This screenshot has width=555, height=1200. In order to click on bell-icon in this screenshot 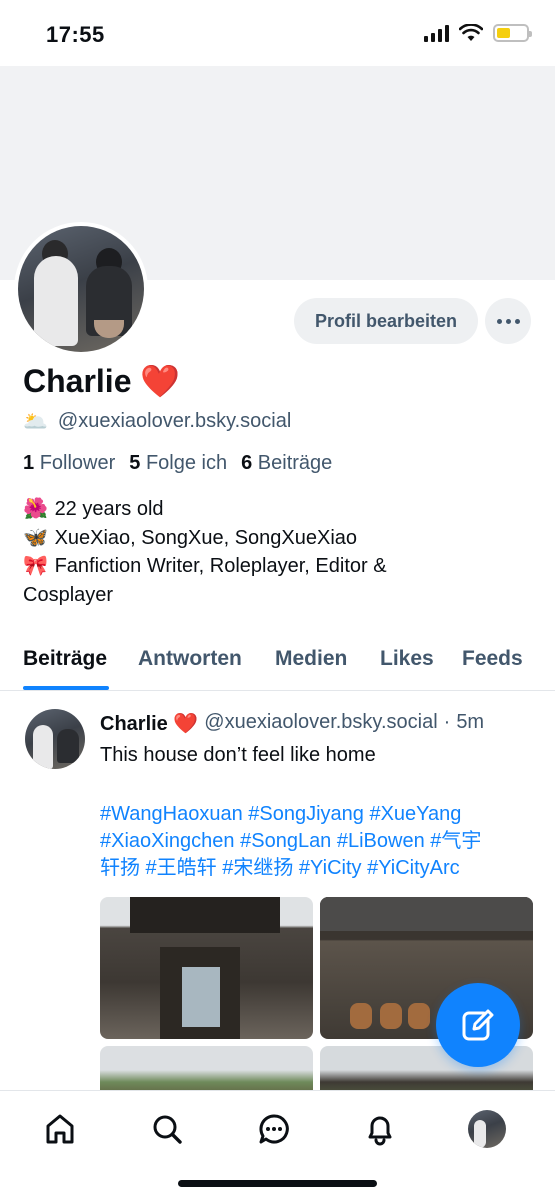, I will do `click(380, 1131)`.